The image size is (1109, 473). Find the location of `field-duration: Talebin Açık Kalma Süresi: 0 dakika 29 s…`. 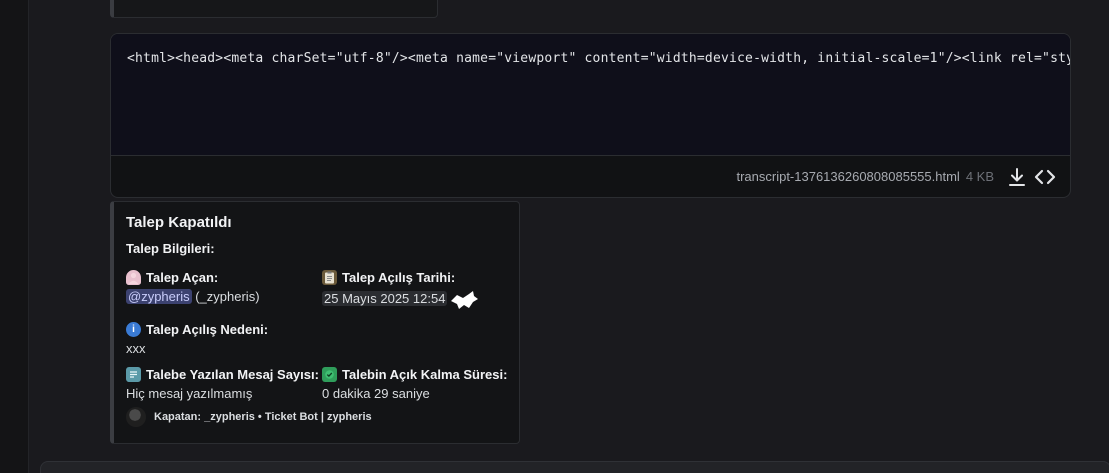

field-duration: Talebin Açık Kalma Süresi: 0 dakika 29 s… is located at coordinates (420, 384).